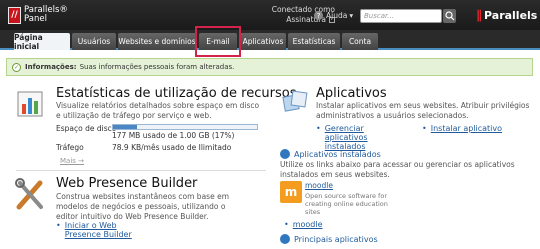 Image resolution: width=540 pixels, height=249 pixels. I want to click on parallels-brand: ∥ Parallels, so click(506, 15).